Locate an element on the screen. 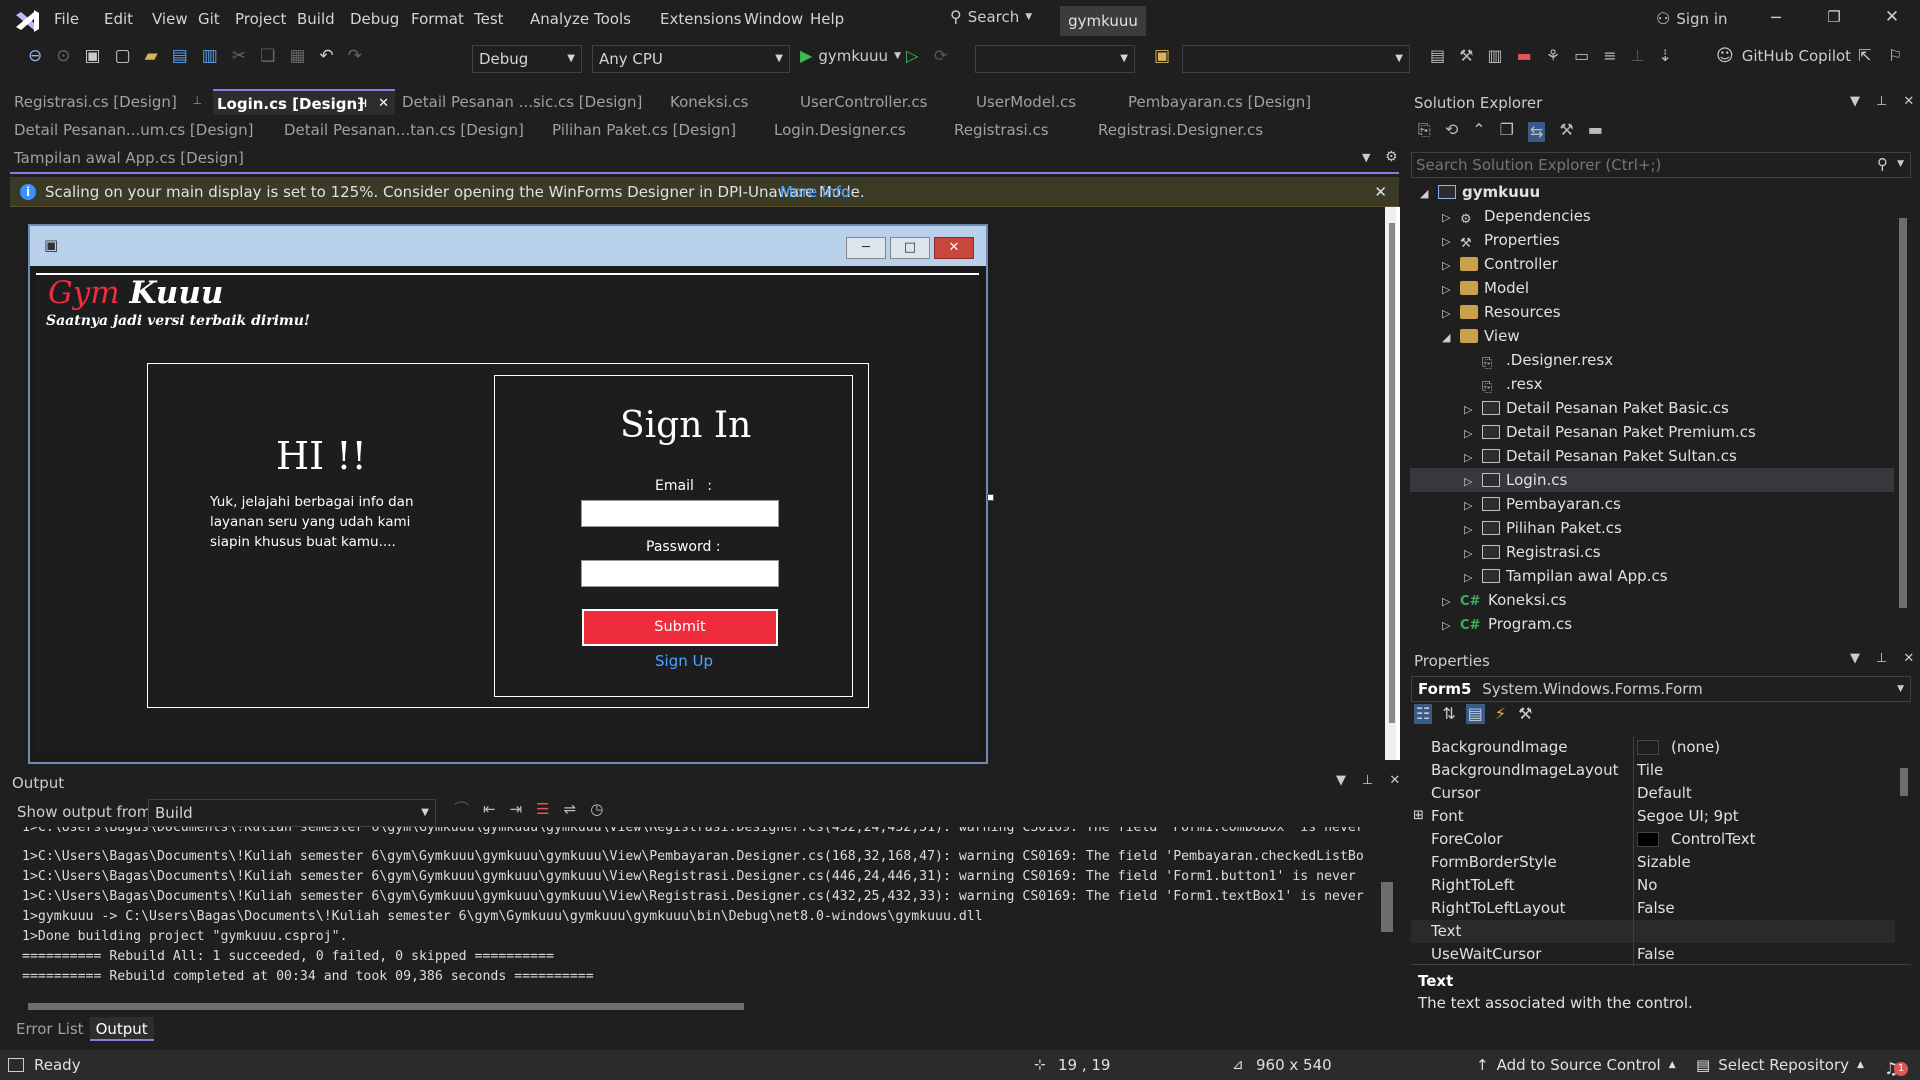 The height and width of the screenshot is (1080, 1920). properties-scroll-thumb is located at coordinates (1904, 782).